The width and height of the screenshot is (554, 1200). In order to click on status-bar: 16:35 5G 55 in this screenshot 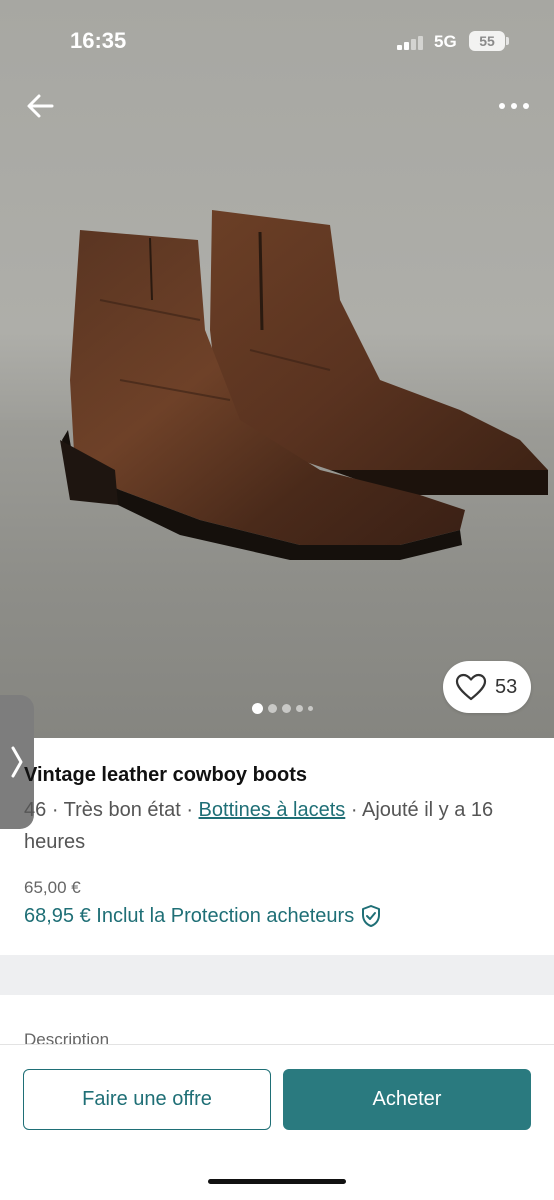, I will do `click(277, 40)`.